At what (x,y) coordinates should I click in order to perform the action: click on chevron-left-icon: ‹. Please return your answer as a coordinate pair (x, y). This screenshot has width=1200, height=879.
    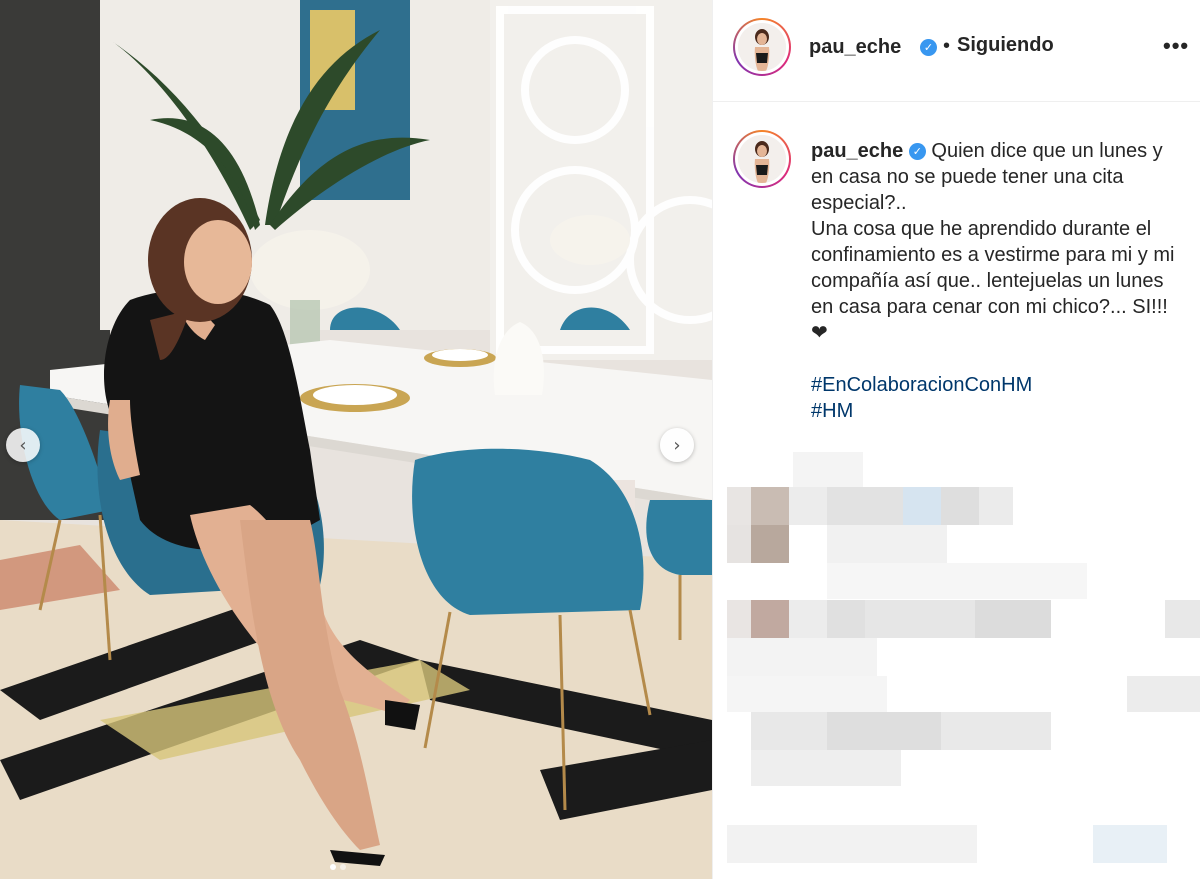
    Looking at the image, I should click on (23, 445).